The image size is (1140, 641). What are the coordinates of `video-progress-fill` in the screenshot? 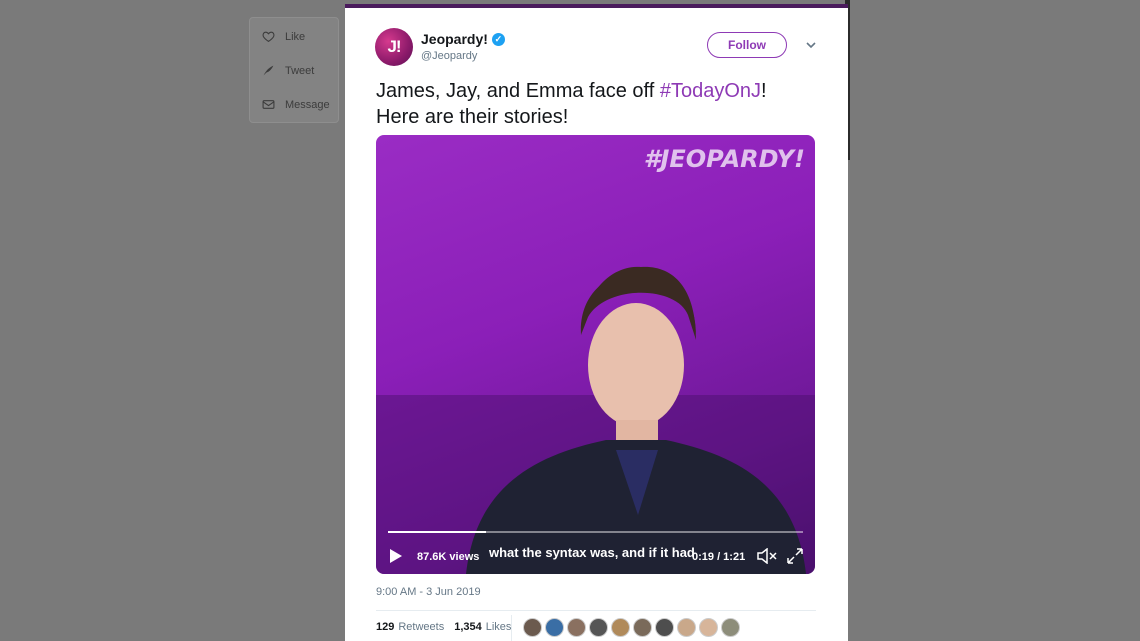 It's located at (437, 532).